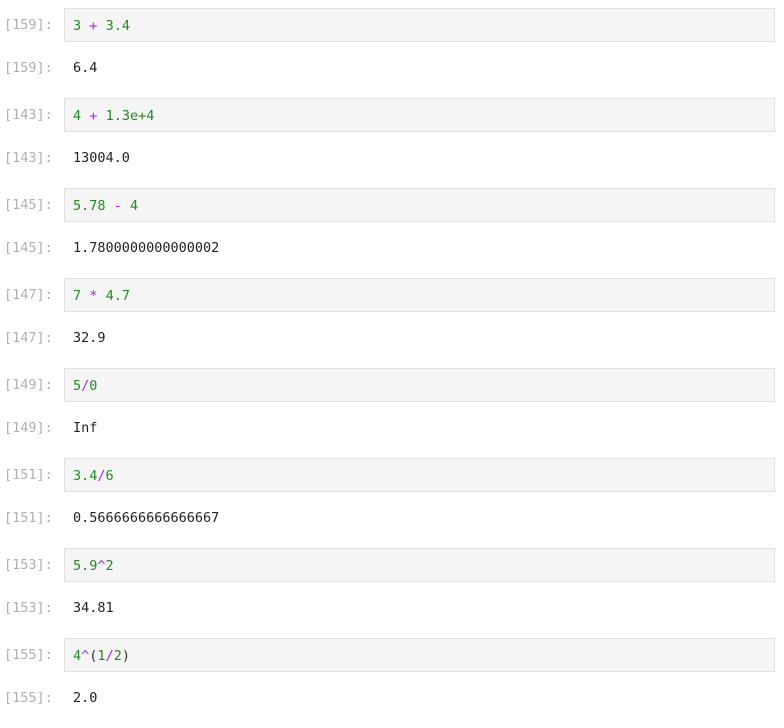 The image size is (784, 728). I want to click on code-text: 5.9^2, so click(93, 566).